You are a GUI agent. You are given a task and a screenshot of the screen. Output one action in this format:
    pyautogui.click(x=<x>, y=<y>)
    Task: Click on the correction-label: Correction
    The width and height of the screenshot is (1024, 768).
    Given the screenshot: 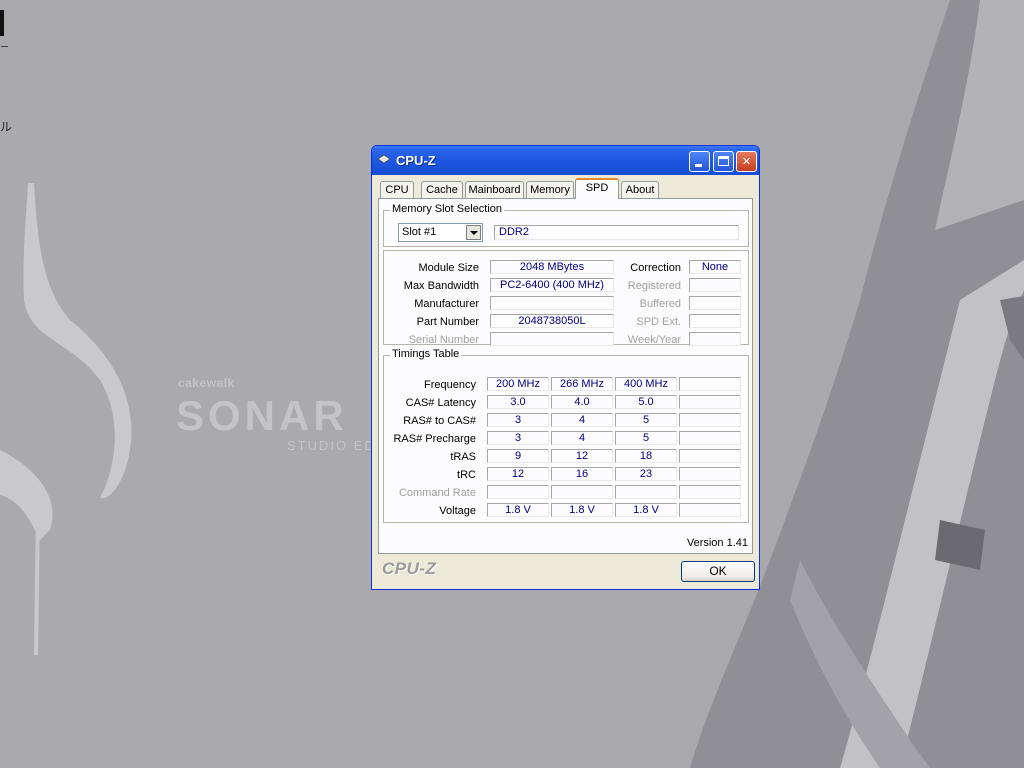 What is the action you would take?
    pyautogui.click(x=655, y=268)
    